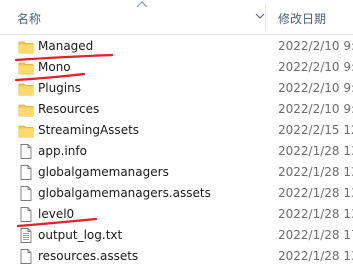 This screenshot has width=353, height=267. I want to click on file-name: Mono, so click(54, 67).